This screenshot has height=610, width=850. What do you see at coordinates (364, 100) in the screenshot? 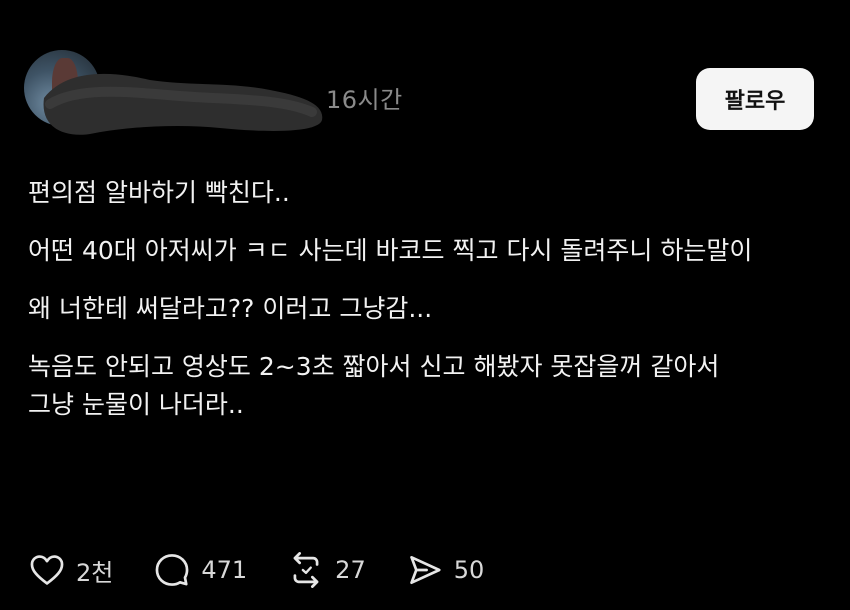
I see `post-time: 16시간` at bounding box center [364, 100].